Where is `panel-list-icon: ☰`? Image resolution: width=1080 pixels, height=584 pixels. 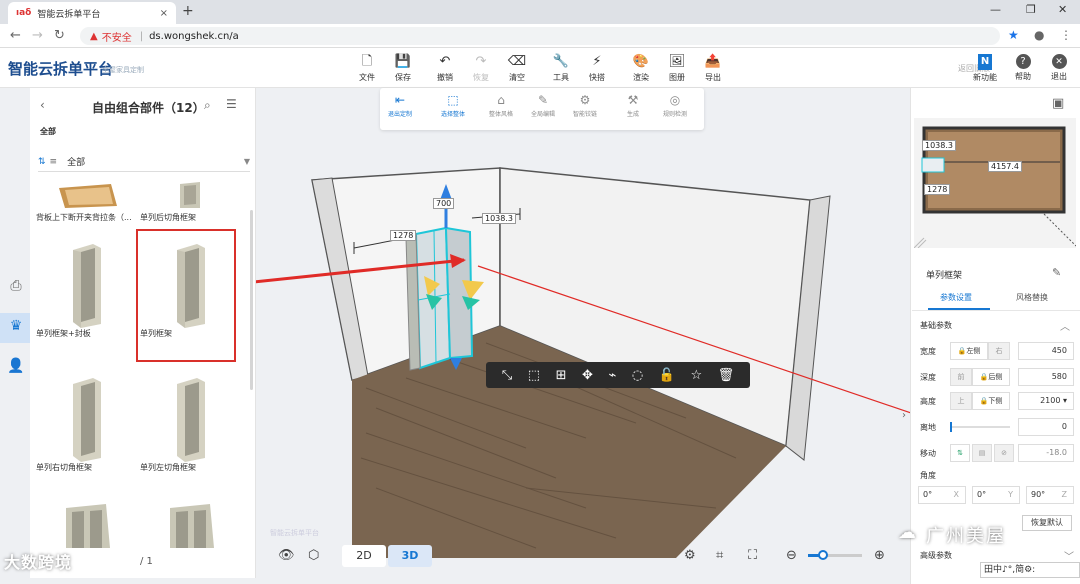 panel-list-icon: ☰ is located at coordinates (231, 104).